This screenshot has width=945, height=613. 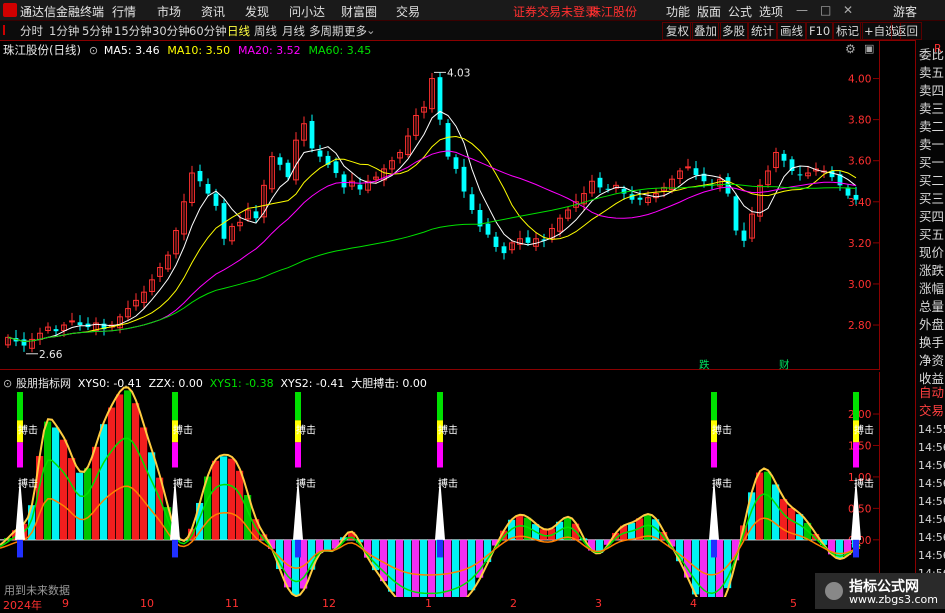 What do you see at coordinates (355, 31) in the screenshot?
I see `period-more: 更多` at bounding box center [355, 31].